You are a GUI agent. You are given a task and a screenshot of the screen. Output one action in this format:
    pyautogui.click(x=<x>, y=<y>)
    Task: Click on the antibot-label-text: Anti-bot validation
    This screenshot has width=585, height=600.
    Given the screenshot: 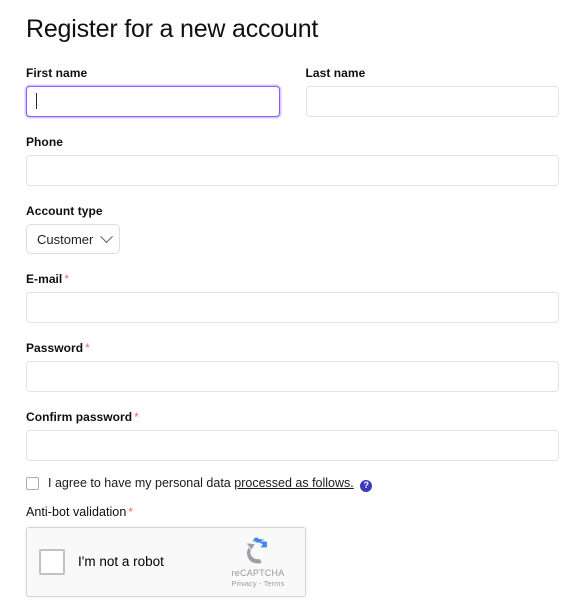 What is the action you would take?
    pyautogui.click(x=76, y=511)
    